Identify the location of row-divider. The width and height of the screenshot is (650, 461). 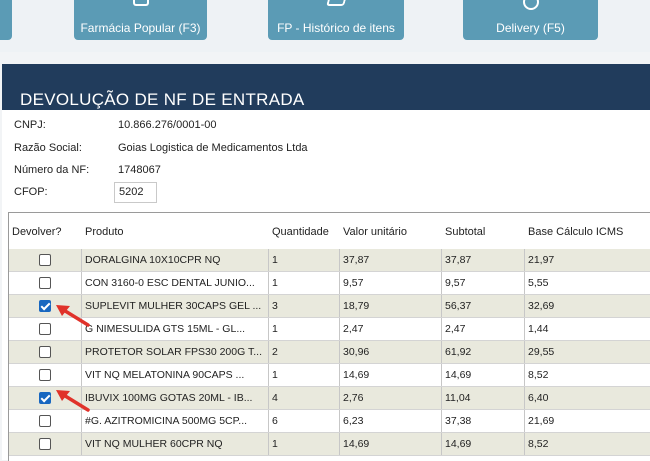
(329, 455).